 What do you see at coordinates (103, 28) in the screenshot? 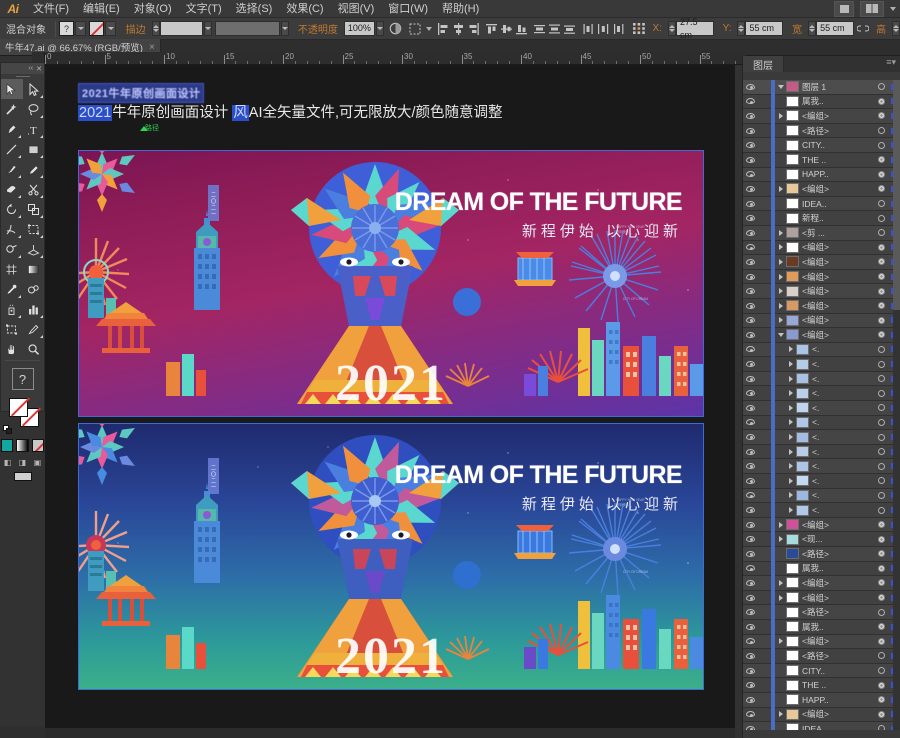
I see `stroke-color-control` at bounding box center [103, 28].